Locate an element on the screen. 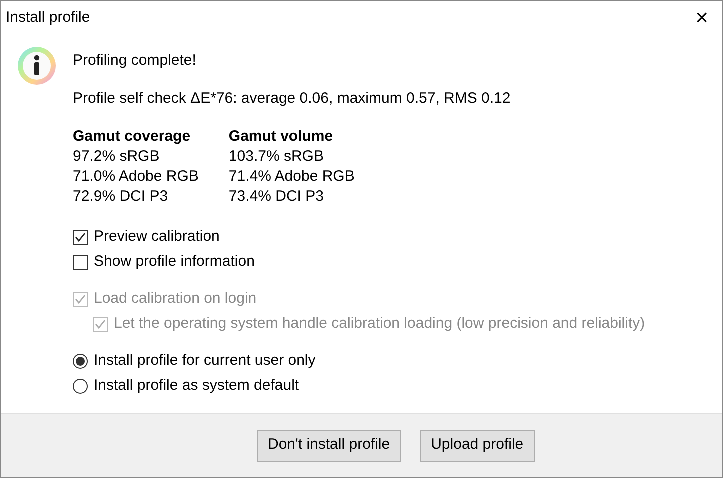  window-title: Install profile is located at coordinates (48, 18).